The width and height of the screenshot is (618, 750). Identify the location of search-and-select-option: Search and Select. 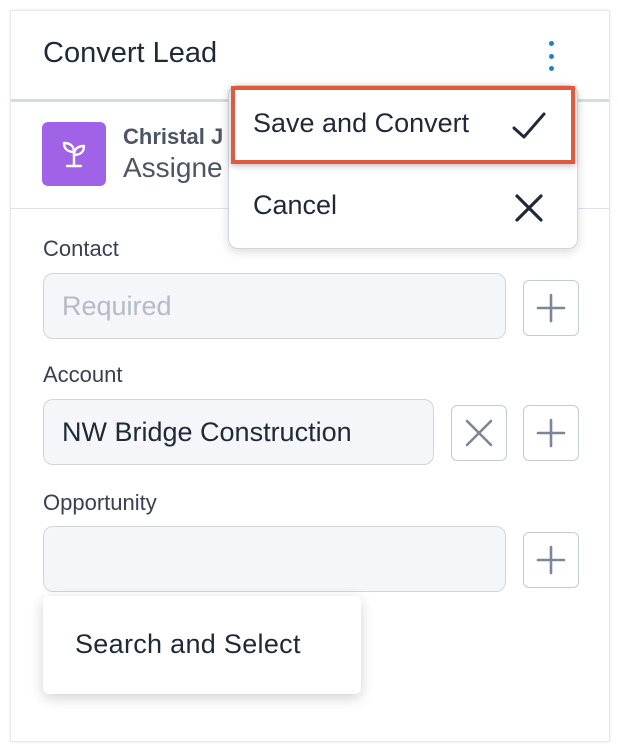
(188, 644).